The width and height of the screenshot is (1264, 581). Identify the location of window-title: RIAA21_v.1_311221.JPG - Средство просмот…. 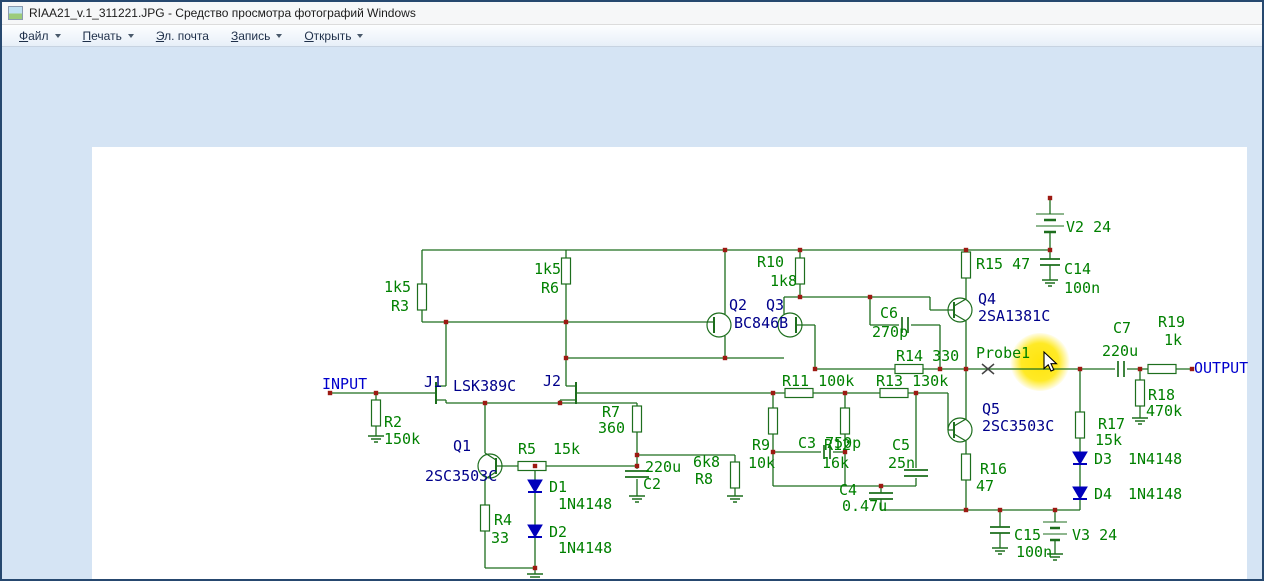
(222, 13).